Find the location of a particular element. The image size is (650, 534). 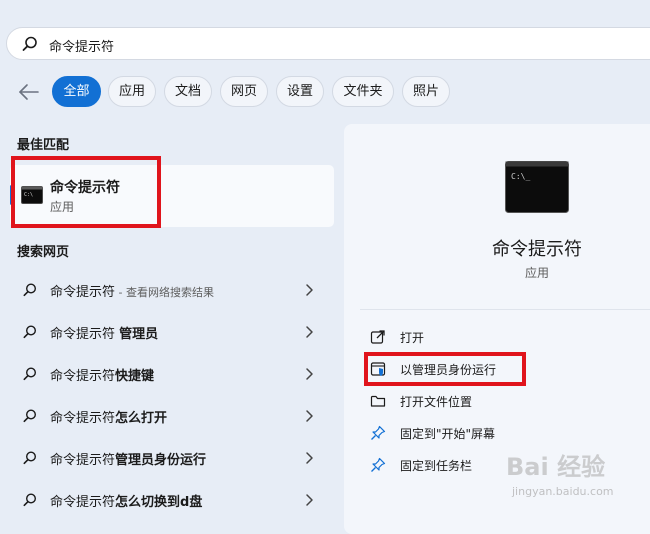

web-result-hint: - 查看网络搜索结果 is located at coordinates (164, 292).